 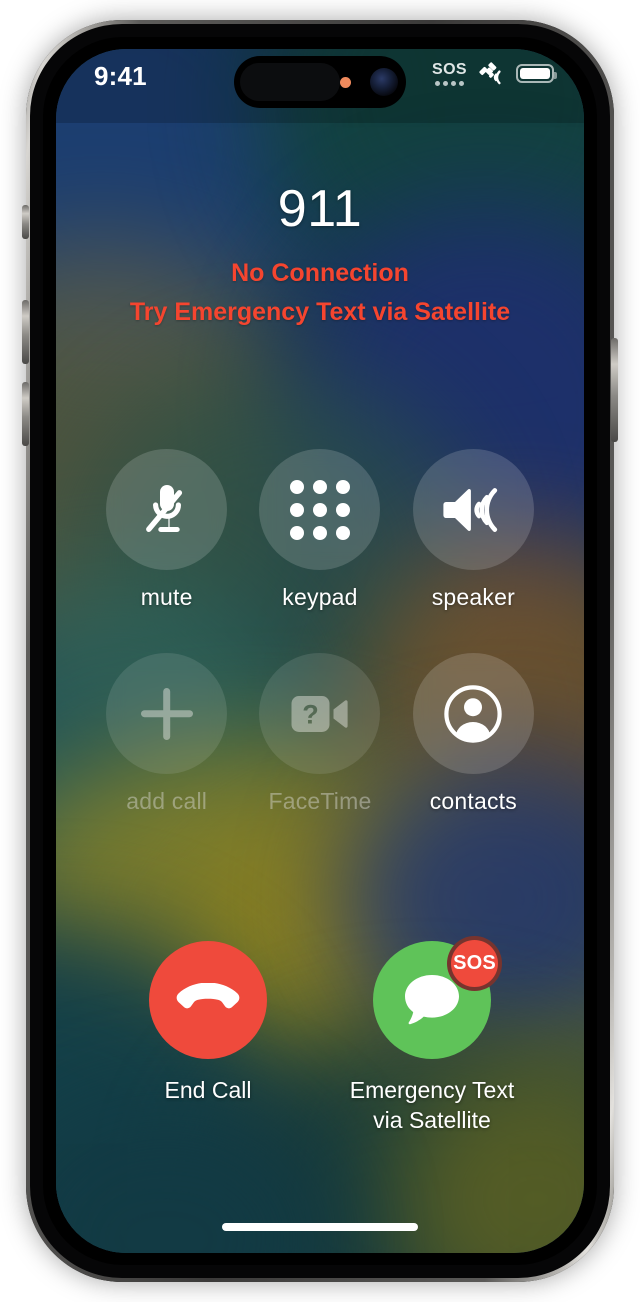 What do you see at coordinates (167, 801) in the screenshot?
I see `control-add-call-label: add call` at bounding box center [167, 801].